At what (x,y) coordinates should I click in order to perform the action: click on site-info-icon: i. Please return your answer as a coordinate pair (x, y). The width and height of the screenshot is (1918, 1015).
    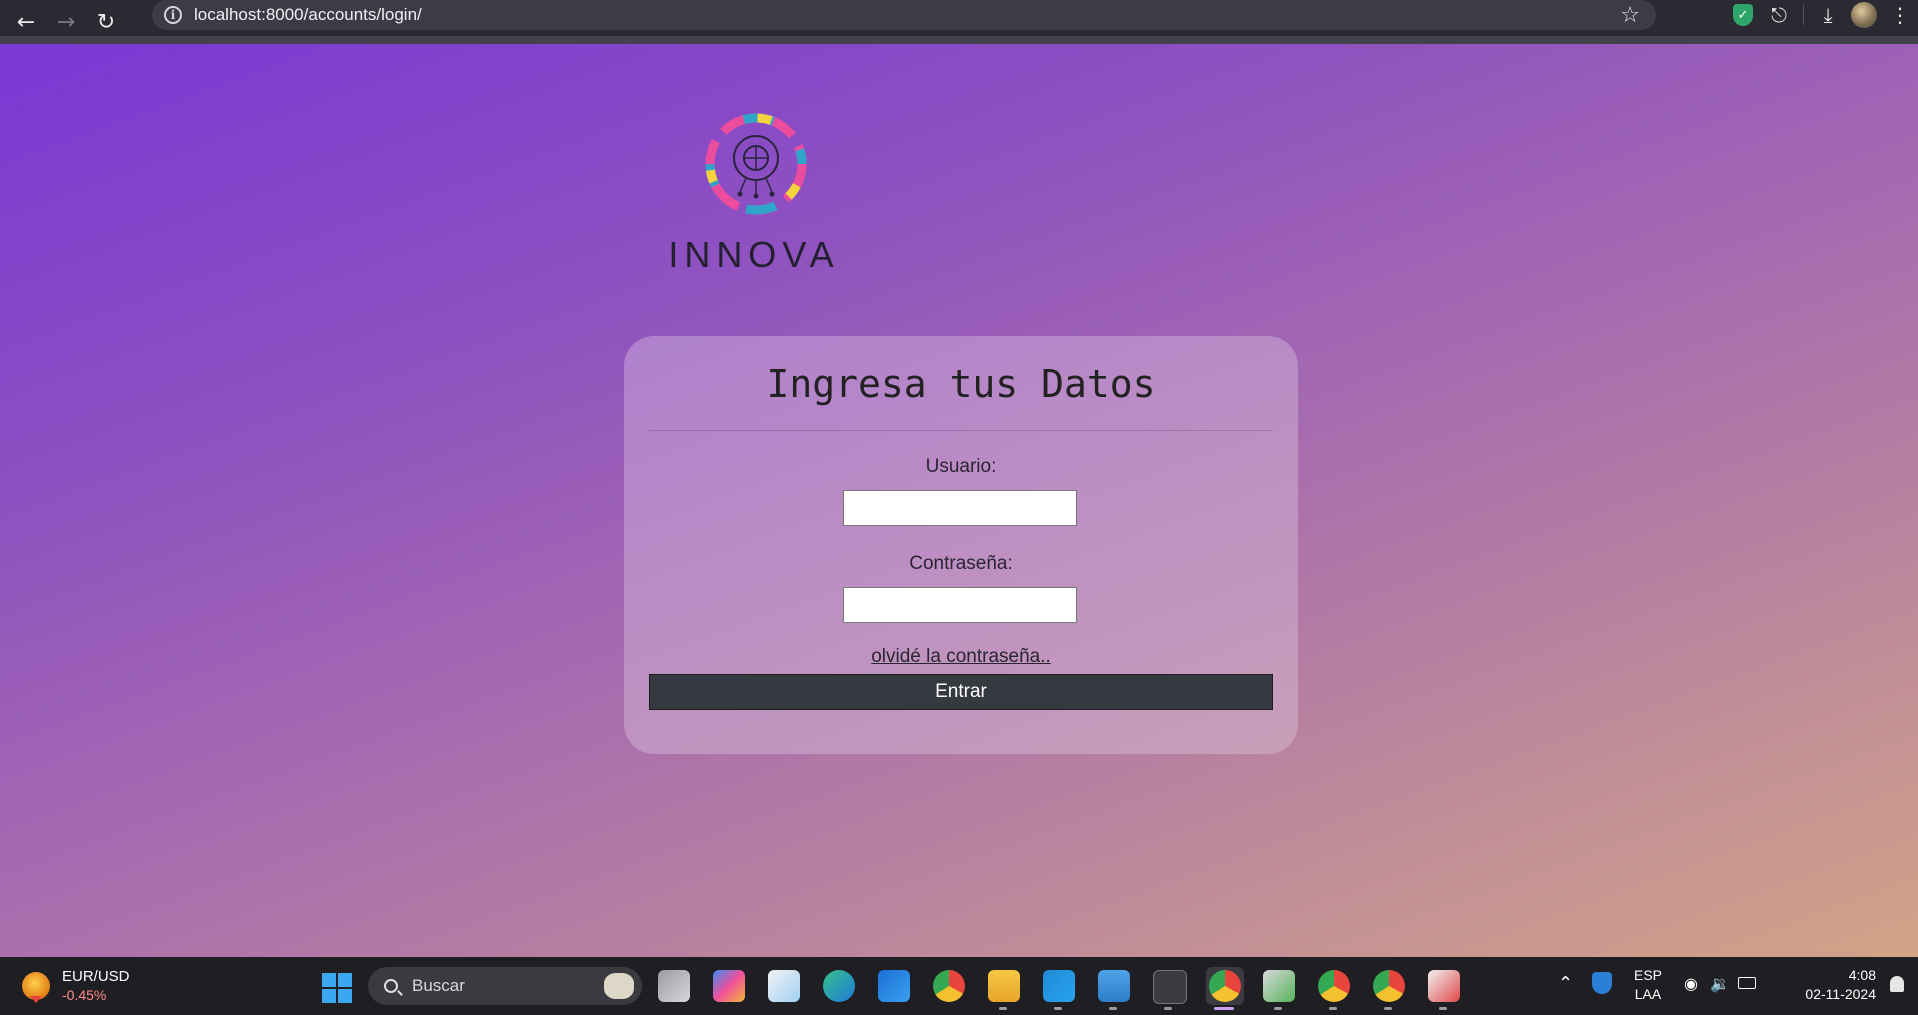
    Looking at the image, I should click on (173, 15).